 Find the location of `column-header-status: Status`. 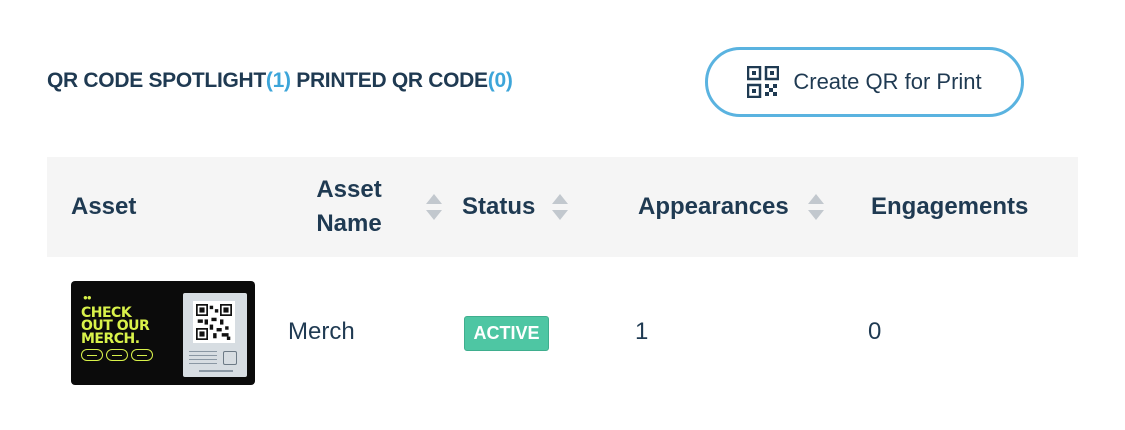

column-header-status: Status is located at coordinates (498, 207).